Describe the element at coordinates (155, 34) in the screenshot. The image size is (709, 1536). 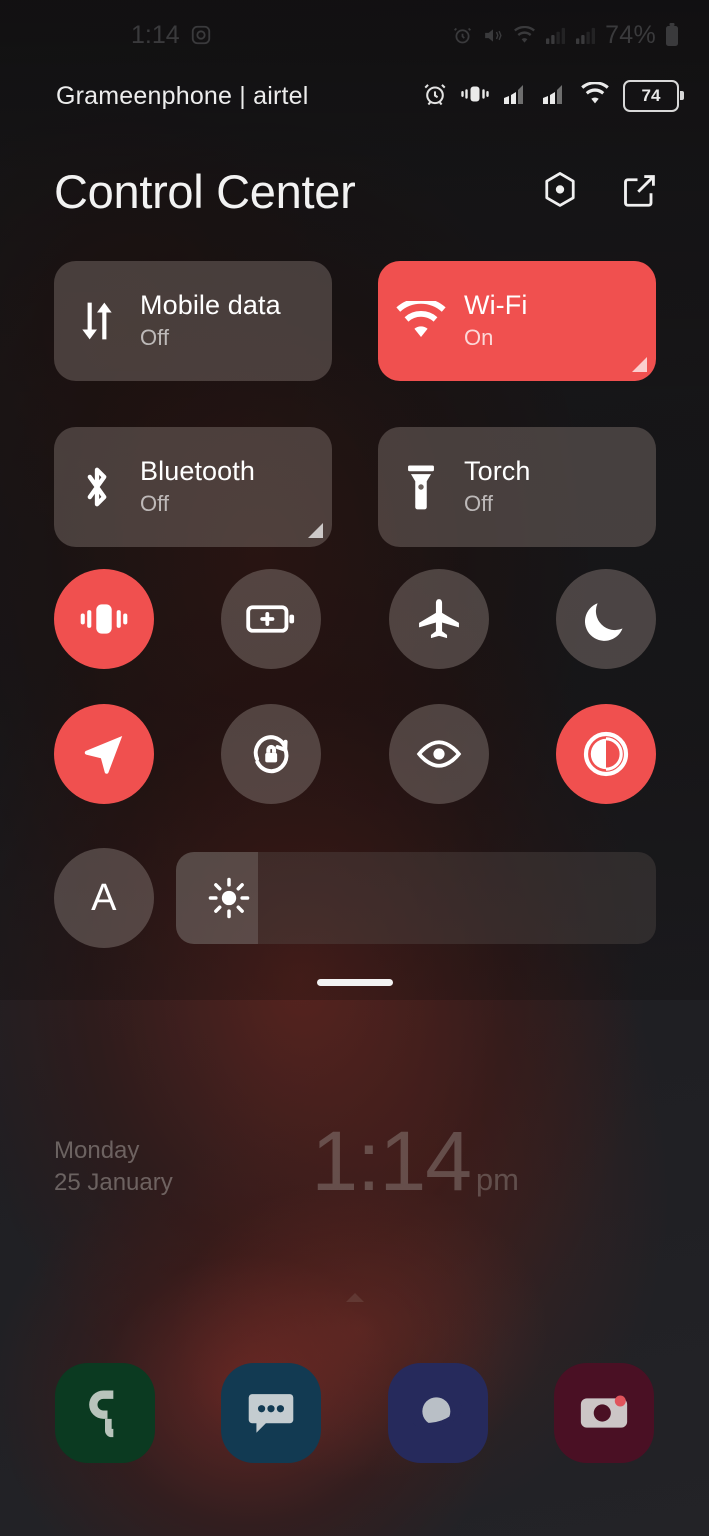
I see `system-clock: 1:14` at that location.